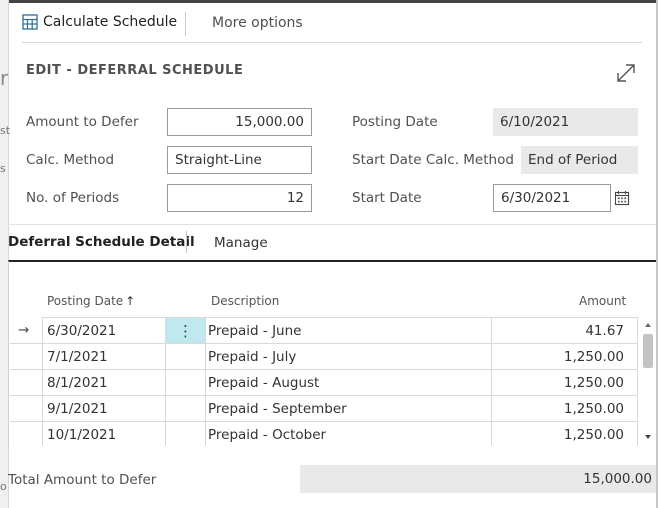 Image resolution: width=658 pixels, height=508 pixels. Describe the element at coordinates (239, 198) in the screenshot. I see `no-of-periods-field: 12` at that location.